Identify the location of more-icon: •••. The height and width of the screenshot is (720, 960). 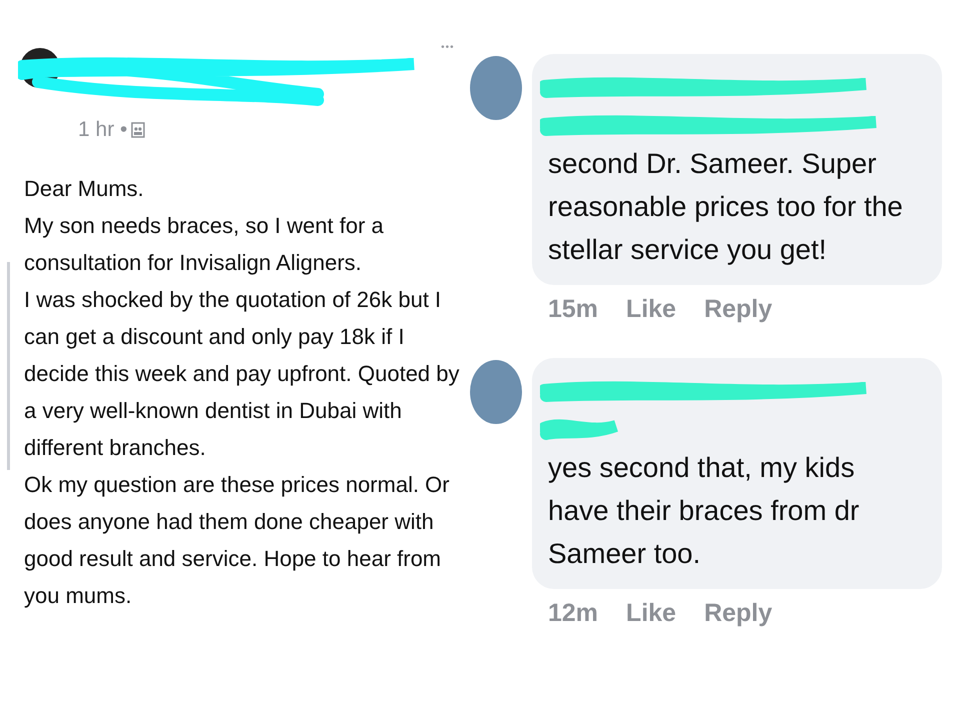
(448, 47).